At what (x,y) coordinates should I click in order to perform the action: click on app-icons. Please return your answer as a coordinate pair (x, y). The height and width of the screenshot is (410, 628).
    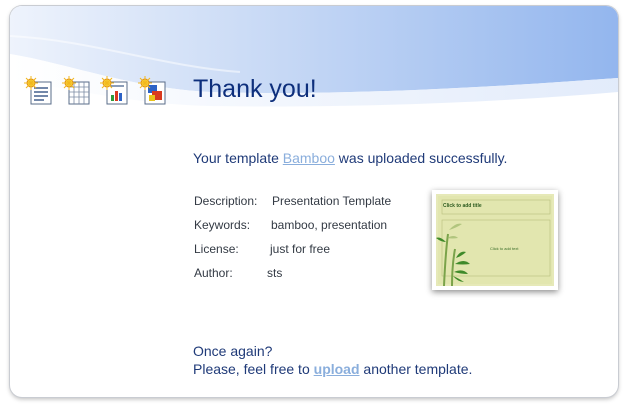
    Looking at the image, I should click on (99, 91).